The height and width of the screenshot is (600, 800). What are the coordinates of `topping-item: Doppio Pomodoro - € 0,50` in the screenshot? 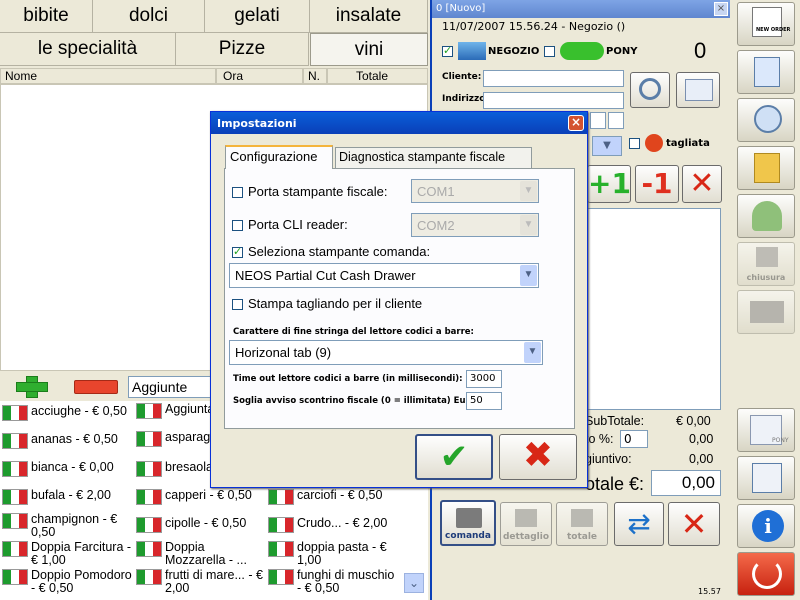 It's located at (67, 583).